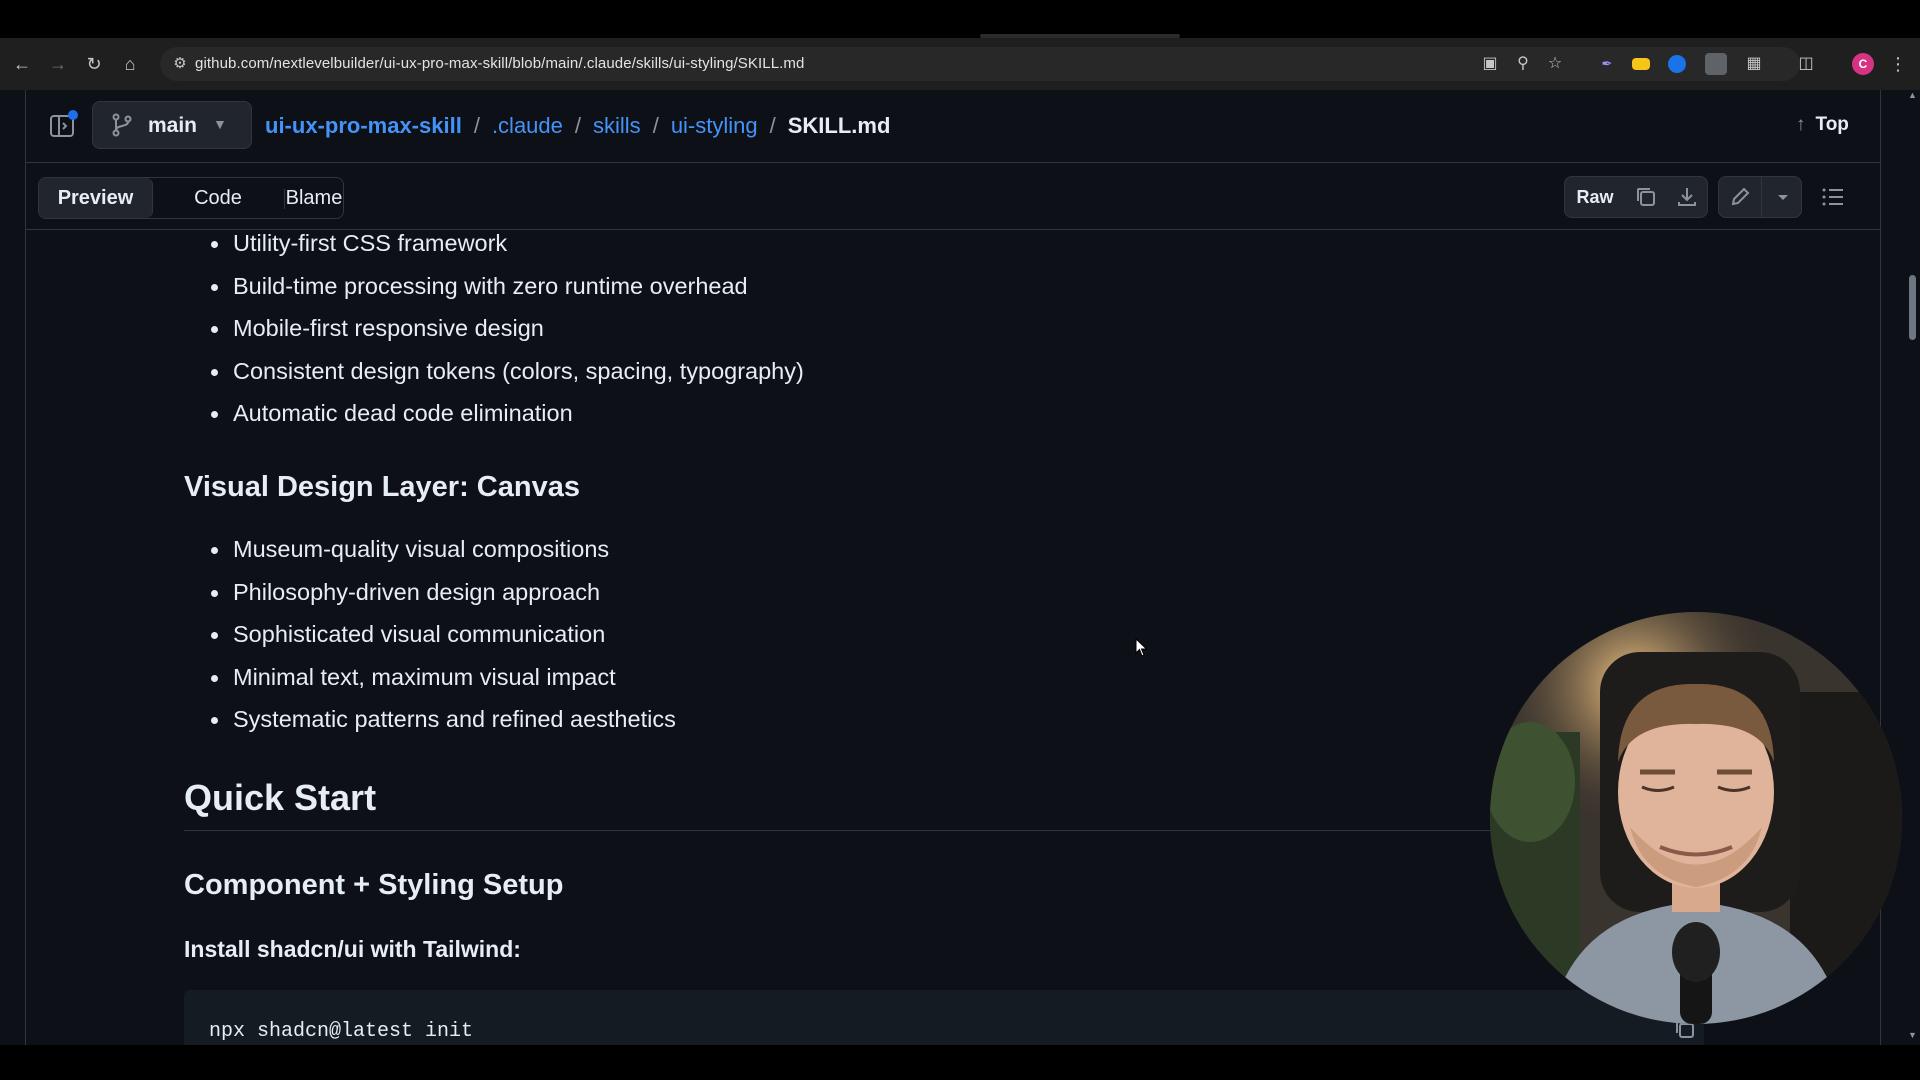 The image size is (1920, 1080). Describe the element at coordinates (1898, 64) in the screenshot. I see `browser-menu-icon: ⋮` at that location.